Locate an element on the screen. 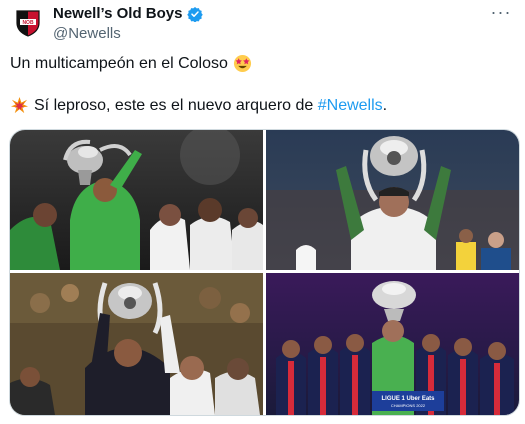 The height and width of the screenshot is (424, 525). more-options-icon: ··· is located at coordinates (501, 14).